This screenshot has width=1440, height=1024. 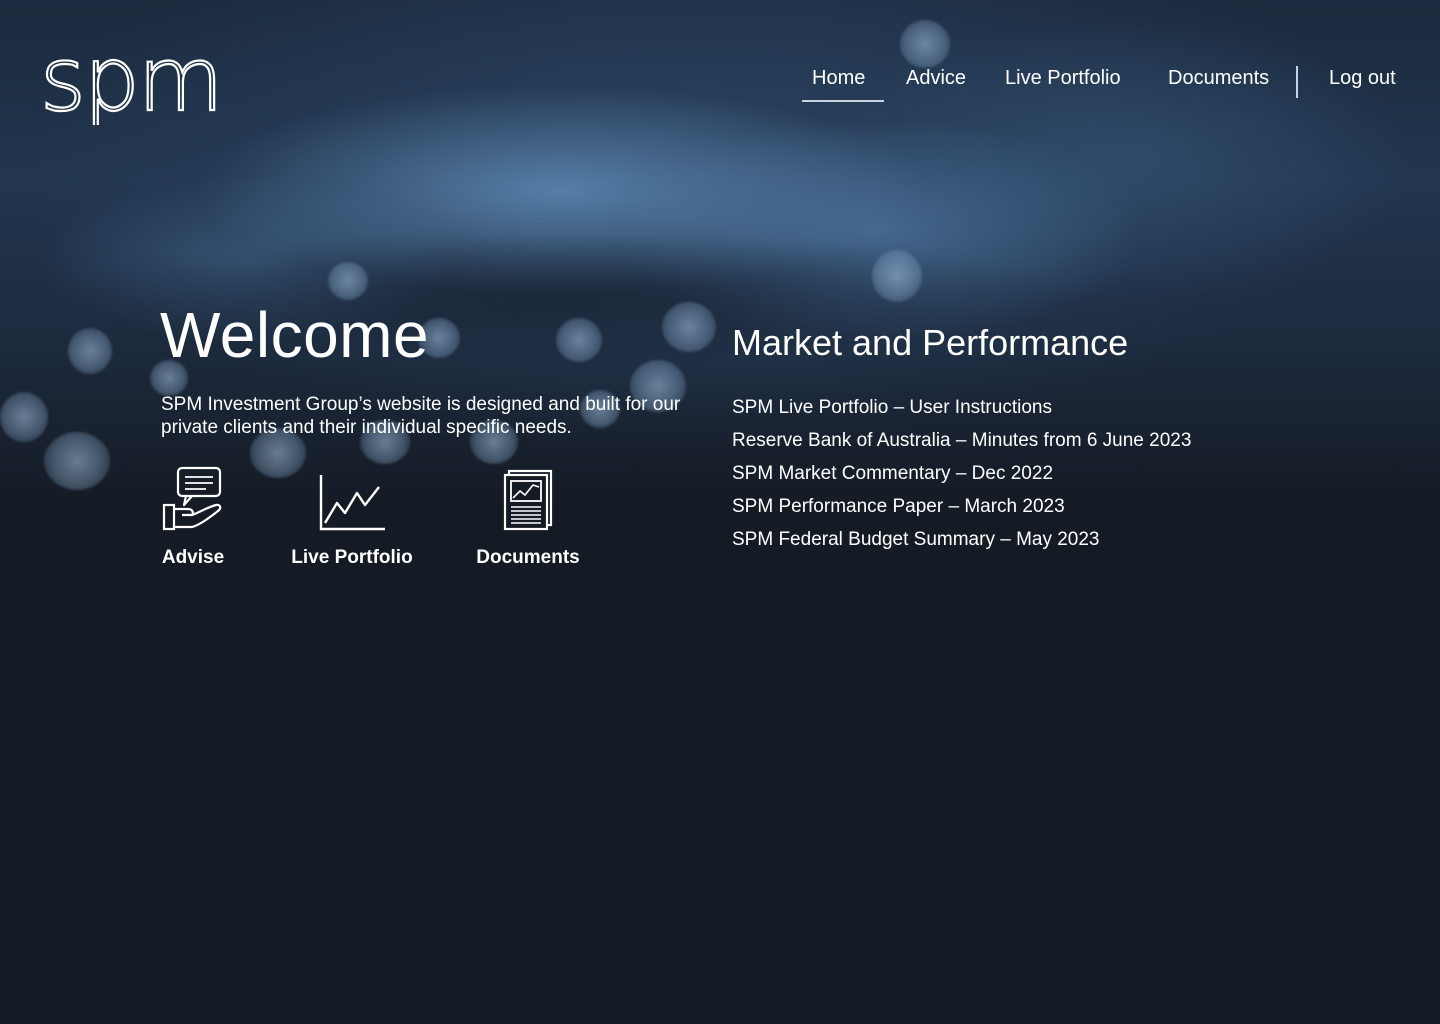 What do you see at coordinates (1063, 78) in the screenshot?
I see `nav-live-portfolio: Live Portfolio` at bounding box center [1063, 78].